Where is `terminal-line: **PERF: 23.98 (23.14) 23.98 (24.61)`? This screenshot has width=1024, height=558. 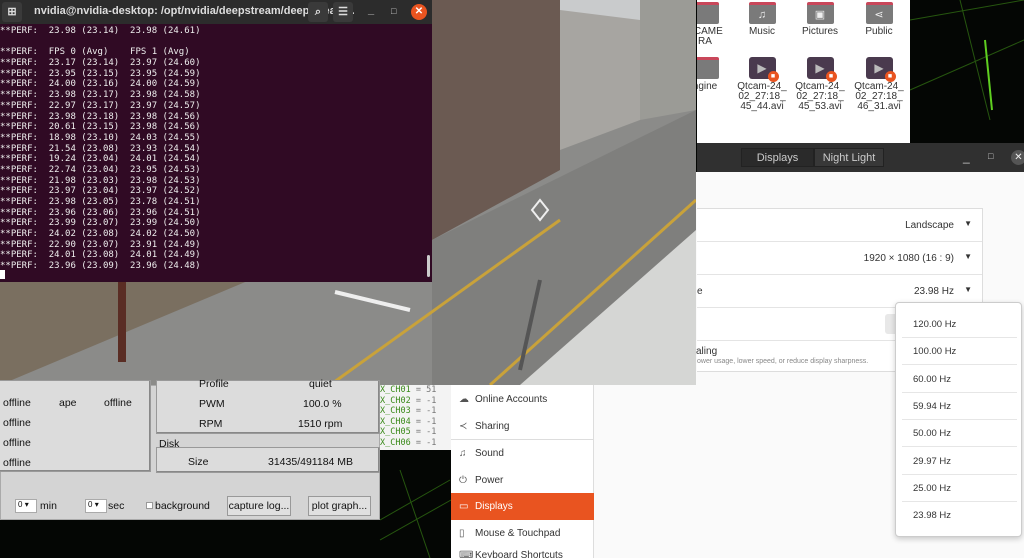 terminal-line: **PERF: 23.98 (23.14) 23.98 (24.61) is located at coordinates (100, 31).